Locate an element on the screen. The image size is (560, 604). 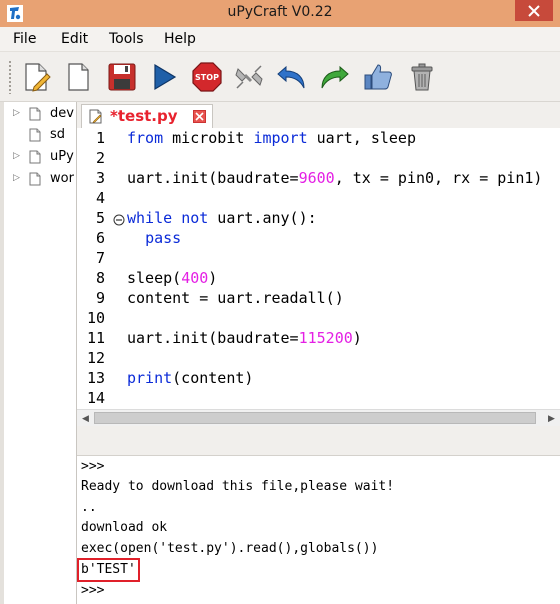
code-token: , tx = pin0, rx = pin1) is located at coordinates (438, 178).